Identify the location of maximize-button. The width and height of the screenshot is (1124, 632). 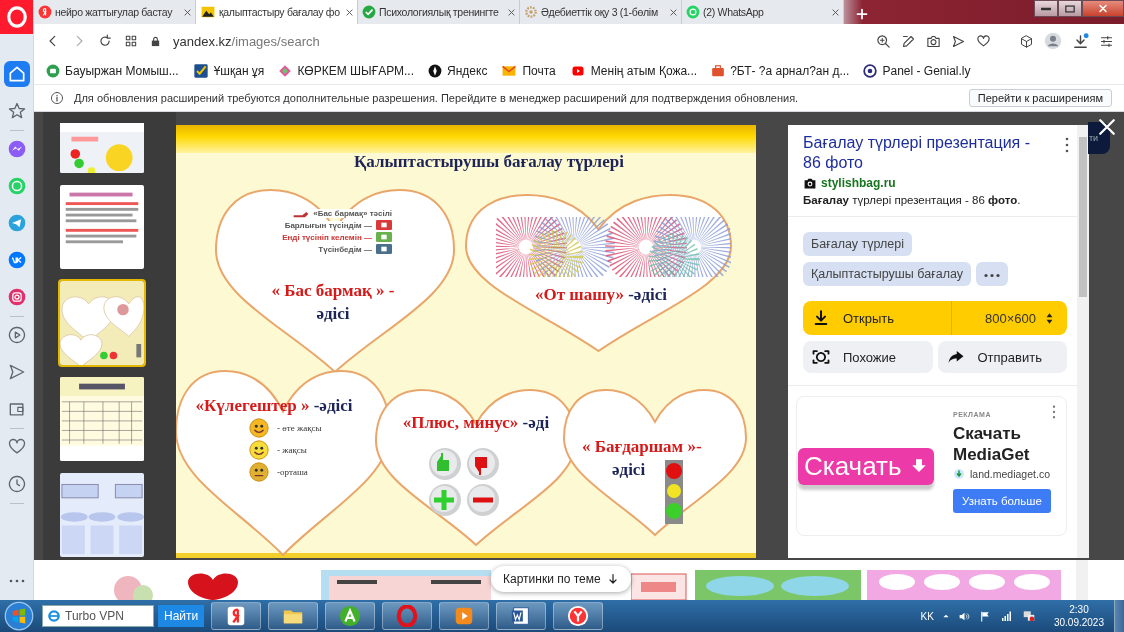
(1070, 8).